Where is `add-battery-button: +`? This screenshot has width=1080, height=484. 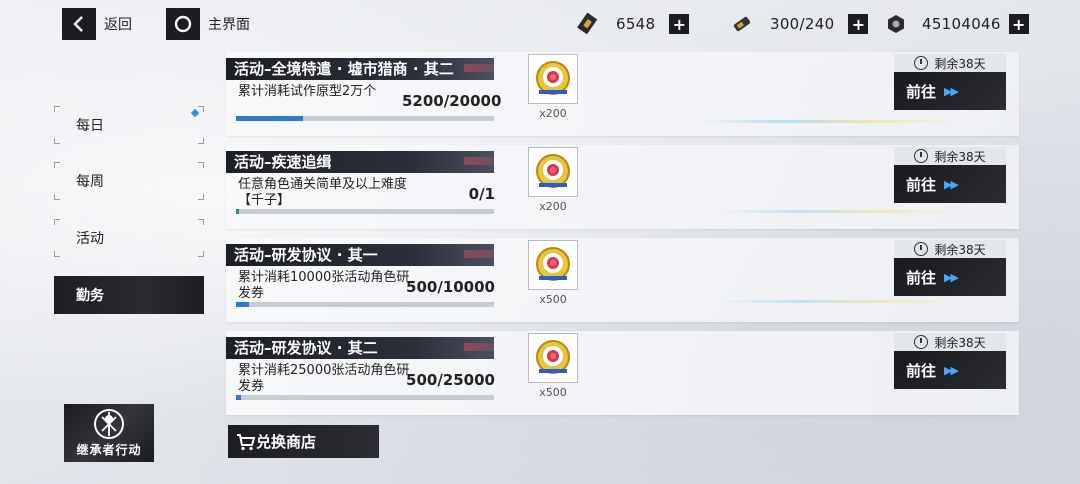 add-battery-button: + is located at coordinates (858, 24).